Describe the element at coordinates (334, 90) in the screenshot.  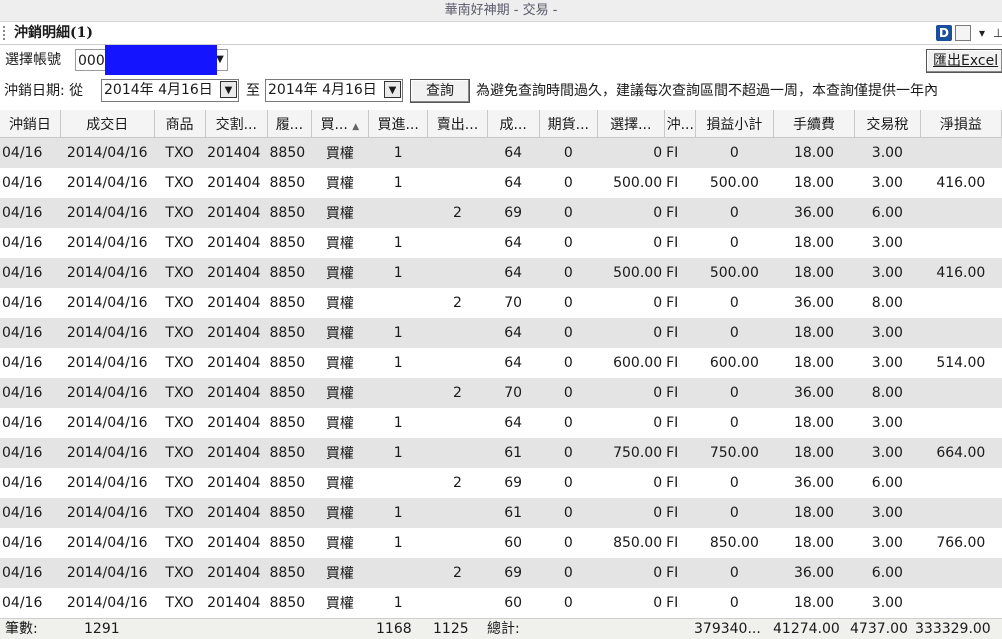
I see `date-to-picker: 2014年 4月16日 ▼` at that location.